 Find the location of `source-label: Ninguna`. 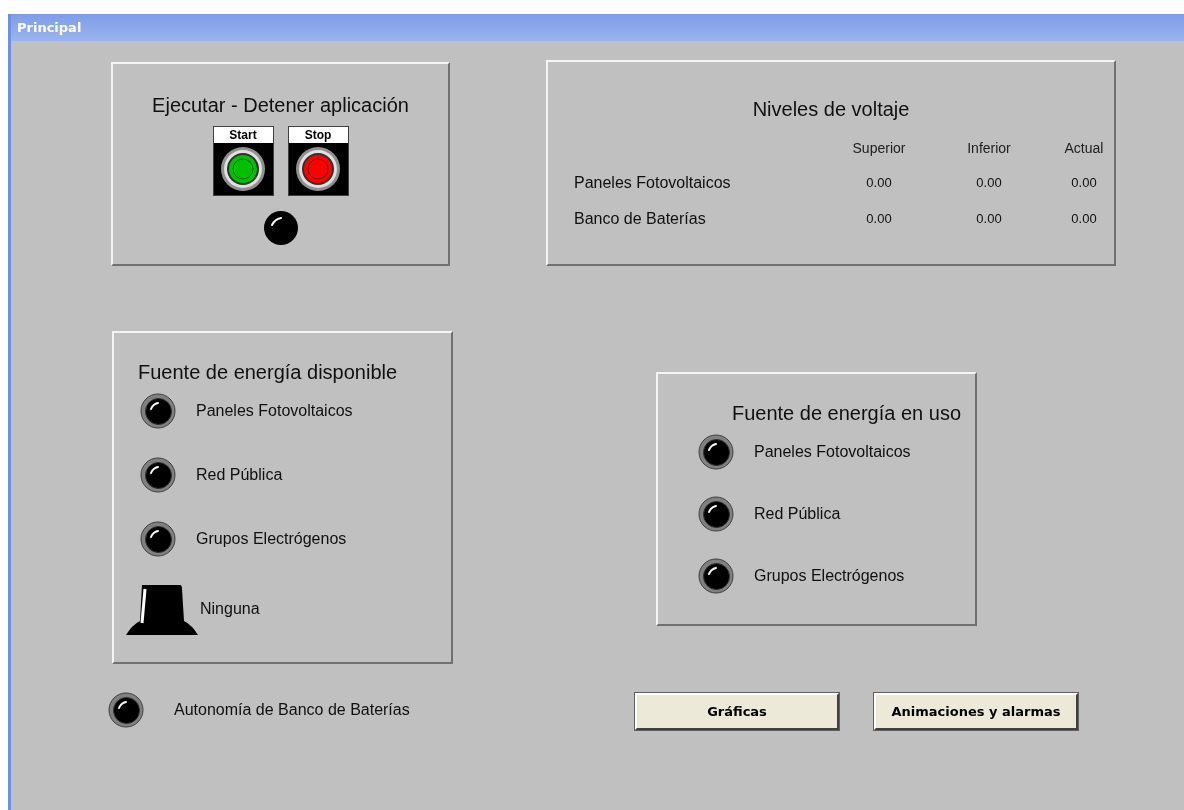

source-label: Ninguna is located at coordinates (230, 609).